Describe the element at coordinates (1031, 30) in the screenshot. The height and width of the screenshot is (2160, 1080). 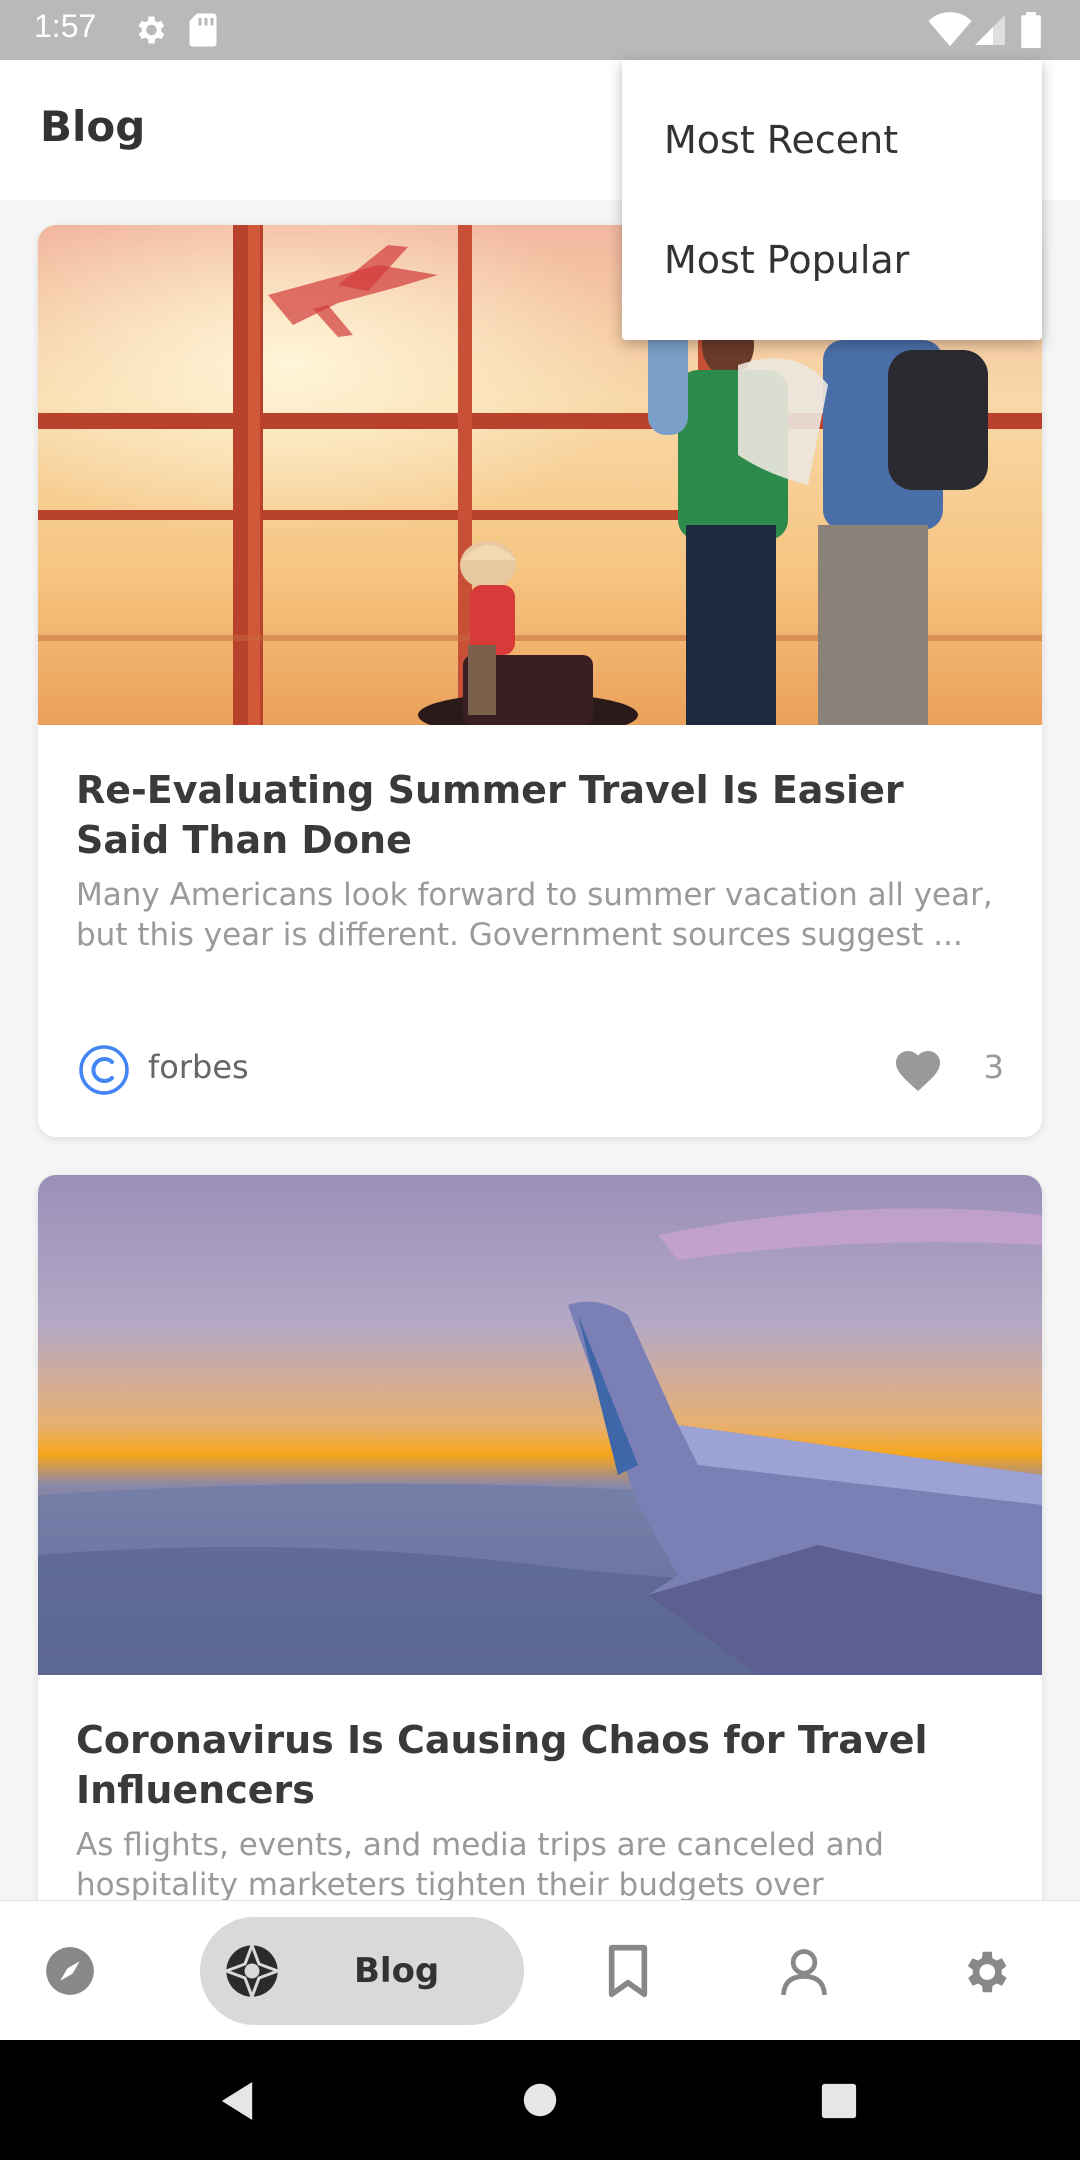
I see `battery-icon` at that location.